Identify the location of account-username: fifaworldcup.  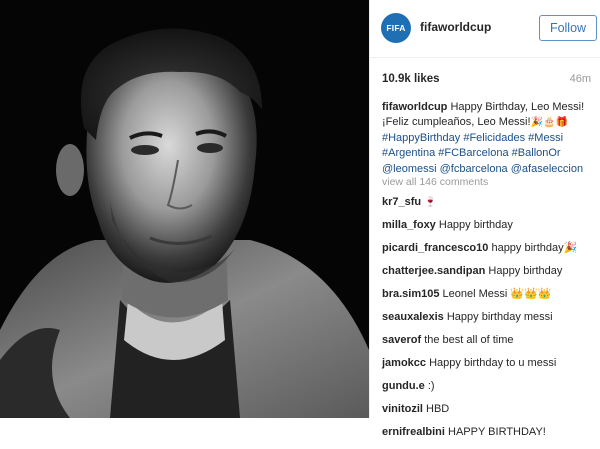
(455, 27).